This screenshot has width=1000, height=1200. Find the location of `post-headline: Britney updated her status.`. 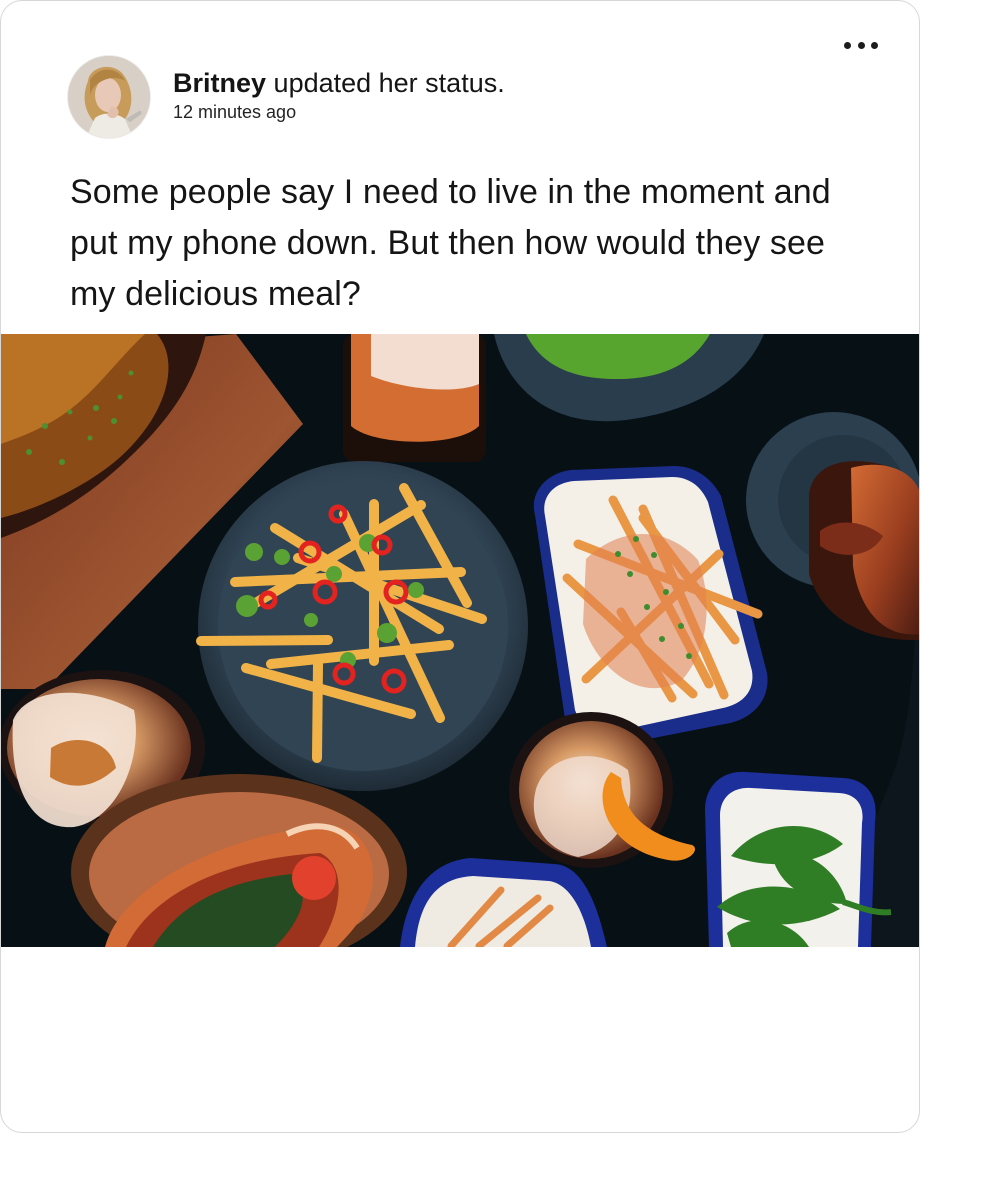

post-headline: Britney updated her status. is located at coordinates (513, 83).